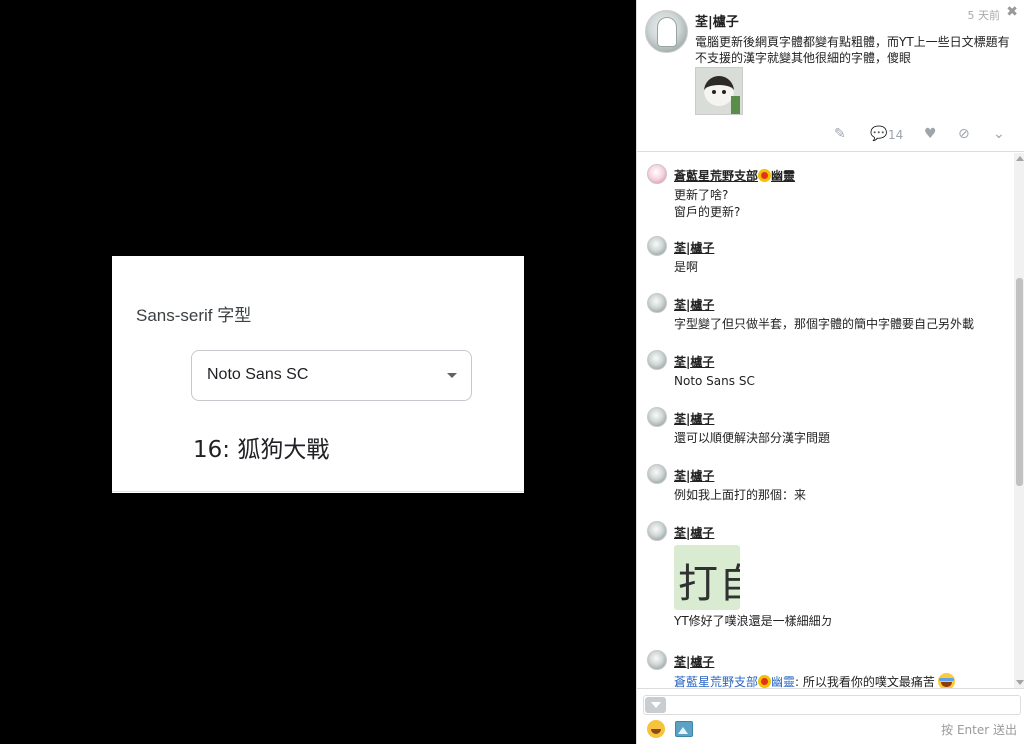 This screenshot has height=744, width=1024. What do you see at coordinates (984, 15) in the screenshot?
I see `post-time: 5 天前` at bounding box center [984, 15].